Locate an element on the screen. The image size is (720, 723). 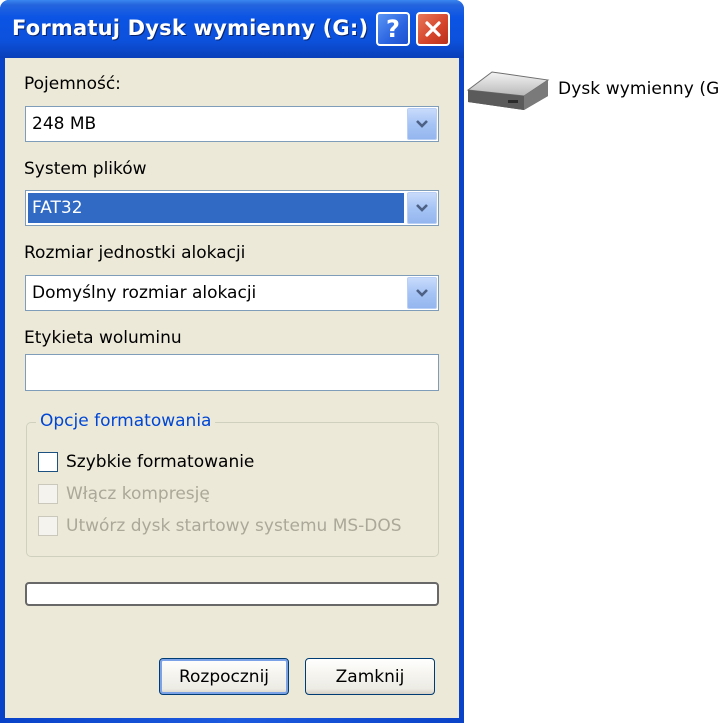
volume-label-label: Etykieta woluminu is located at coordinates (103, 338).